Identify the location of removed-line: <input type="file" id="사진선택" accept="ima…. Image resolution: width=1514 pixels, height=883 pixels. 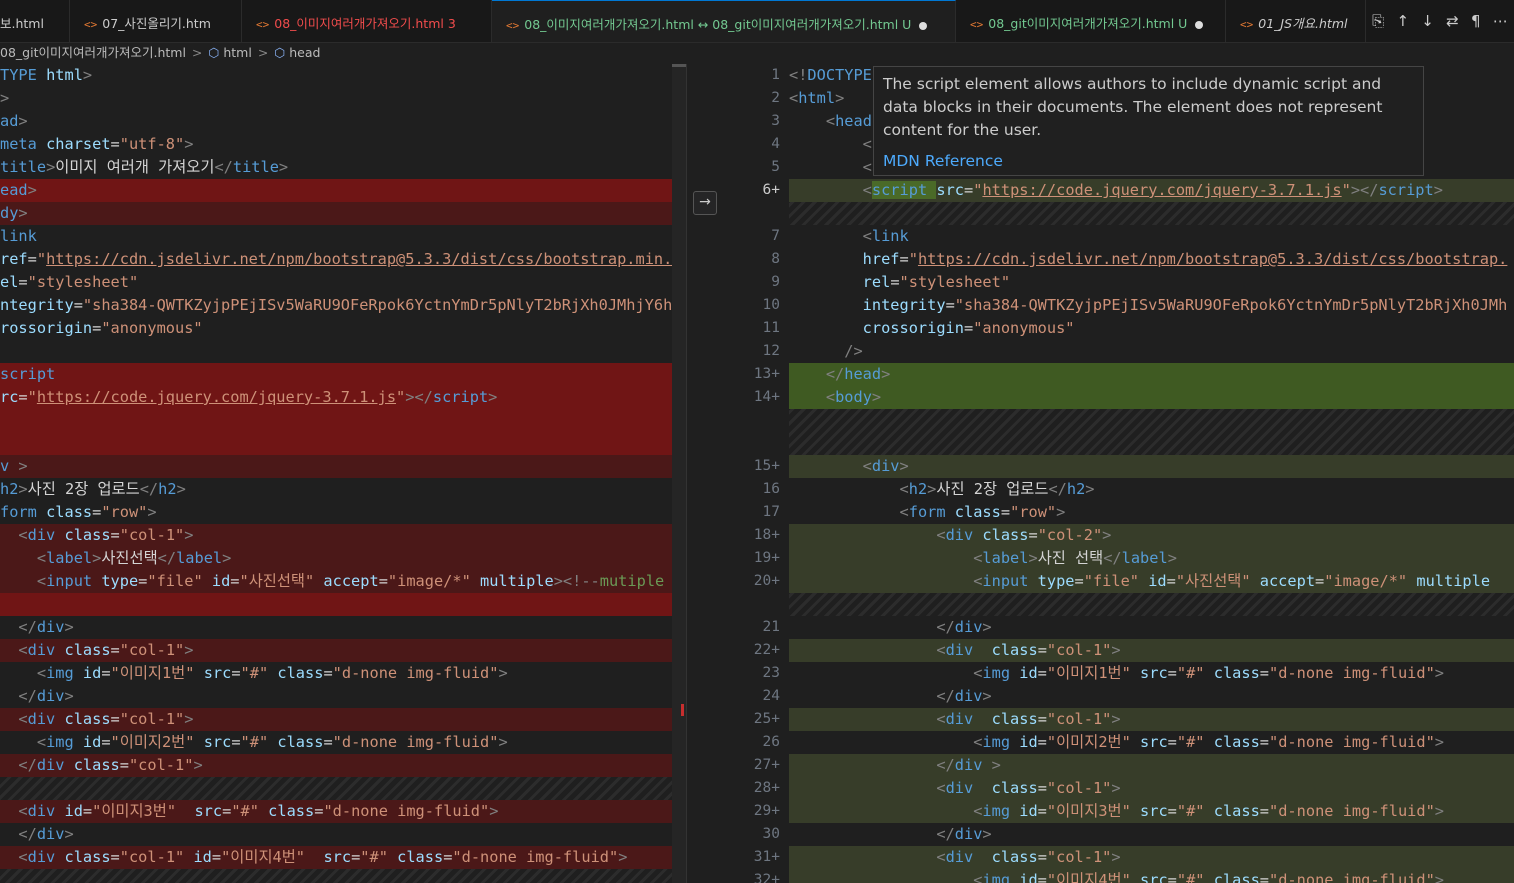
(343, 581).